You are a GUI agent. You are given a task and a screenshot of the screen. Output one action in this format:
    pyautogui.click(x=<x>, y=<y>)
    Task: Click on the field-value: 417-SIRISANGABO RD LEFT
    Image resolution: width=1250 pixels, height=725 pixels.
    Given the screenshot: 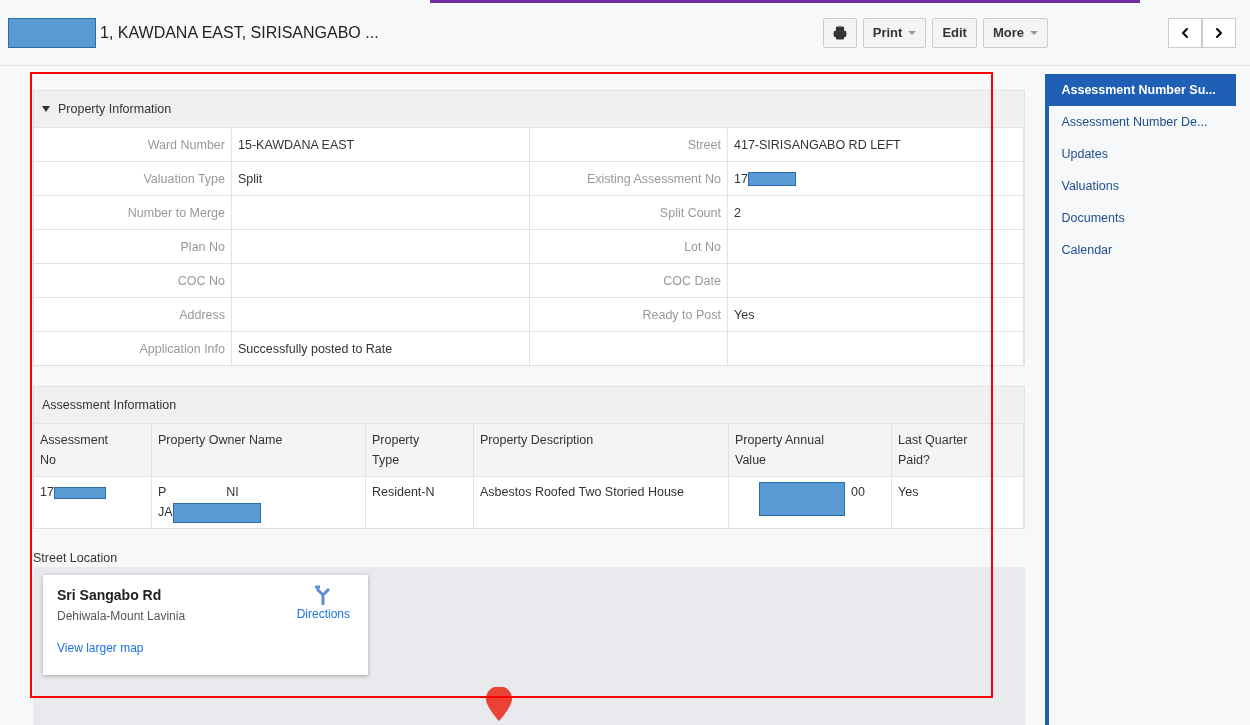 What is the action you would take?
    pyautogui.click(x=876, y=144)
    